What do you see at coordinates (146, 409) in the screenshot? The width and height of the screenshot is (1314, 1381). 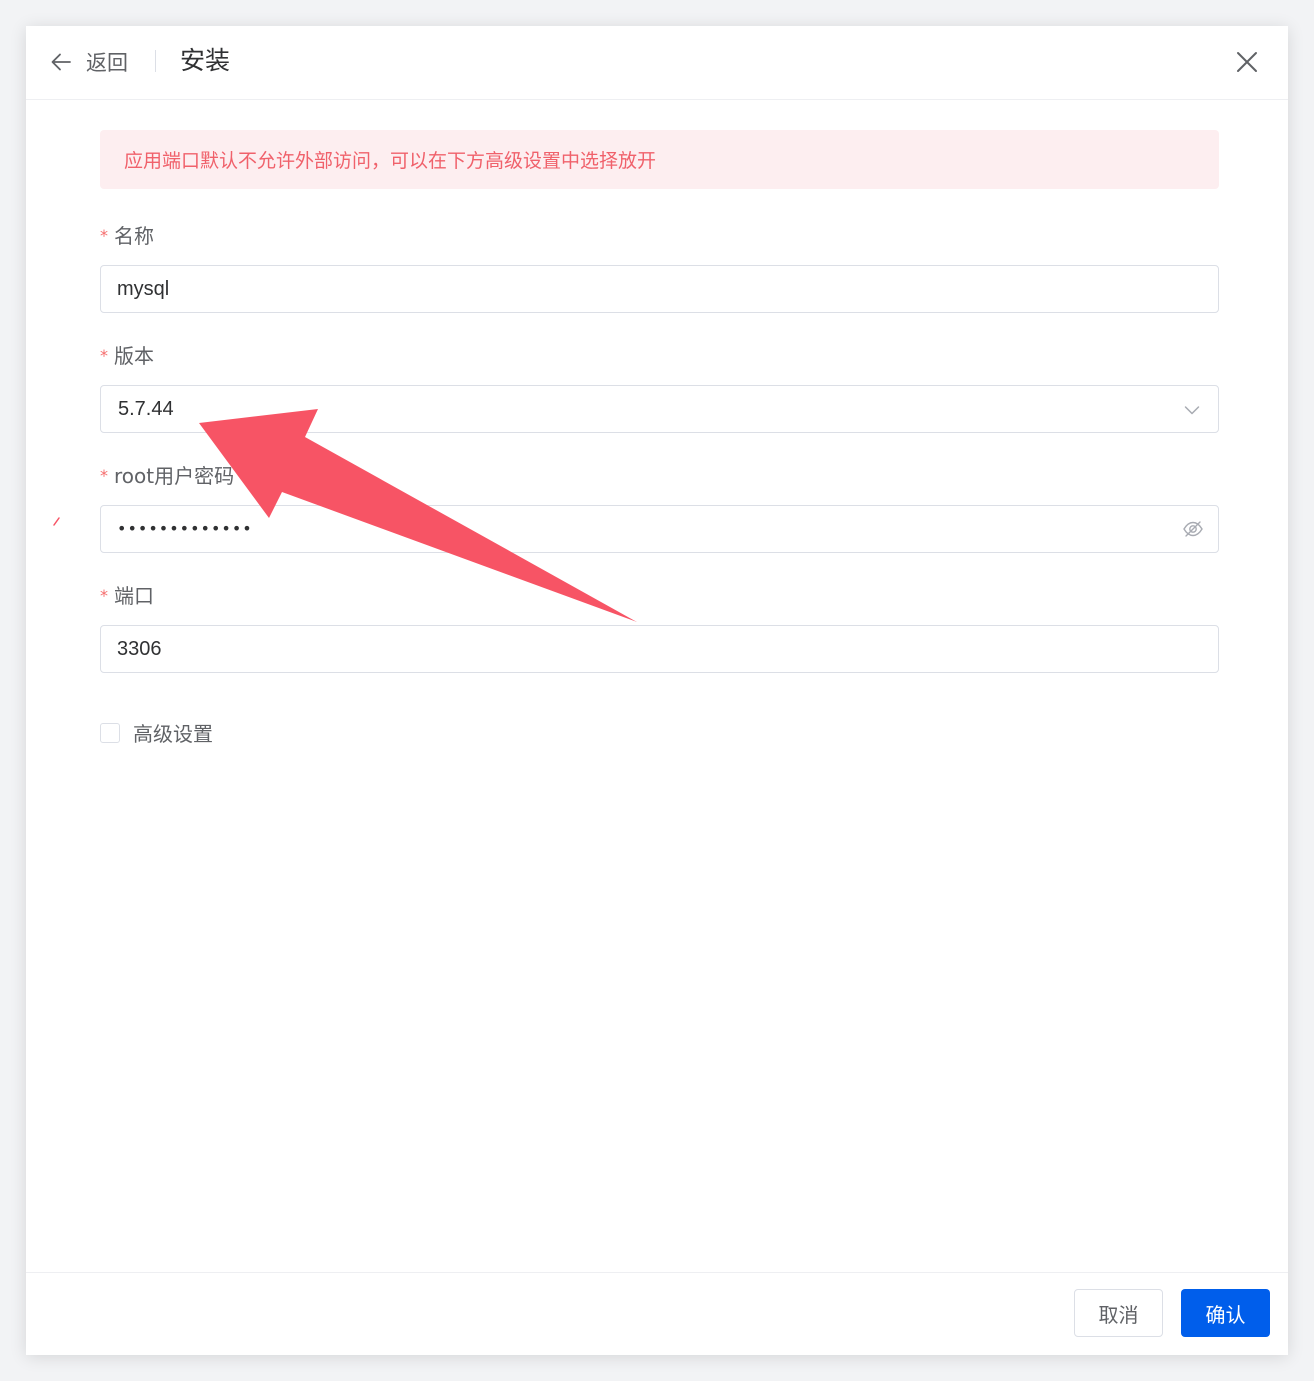 I see `version-select-value: 5.7.44` at bounding box center [146, 409].